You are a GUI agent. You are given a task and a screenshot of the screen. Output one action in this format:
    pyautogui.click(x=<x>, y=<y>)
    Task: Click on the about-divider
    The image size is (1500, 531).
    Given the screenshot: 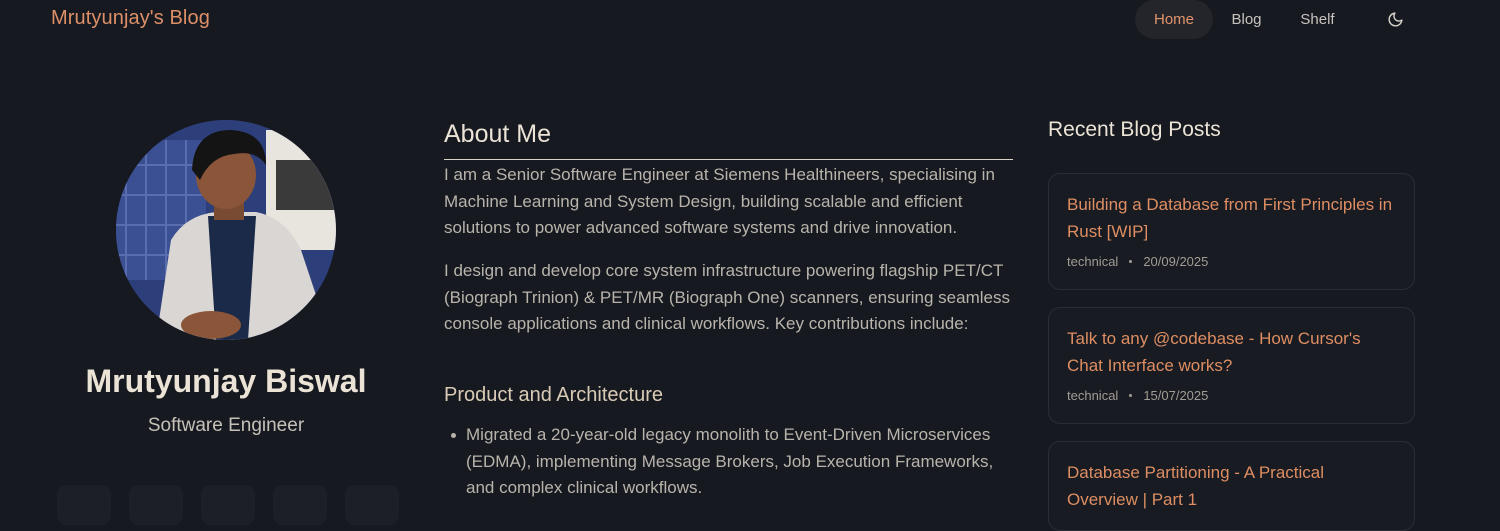 What is the action you would take?
    pyautogui.click(x=728, y=159)
    